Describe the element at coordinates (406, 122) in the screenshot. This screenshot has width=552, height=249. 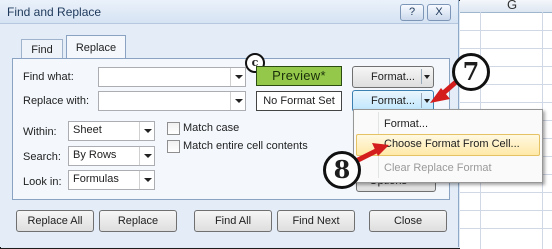
I see `annotation-overlay` at that location.